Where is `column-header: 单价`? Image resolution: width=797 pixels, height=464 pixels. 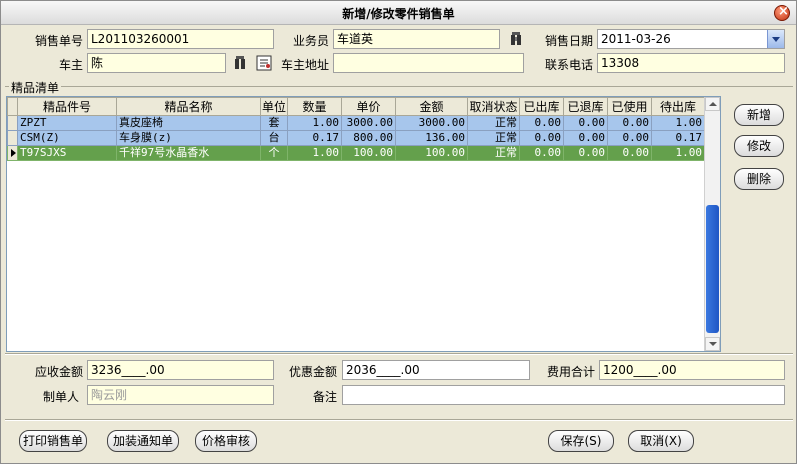 column-header: 单价 is located at coordinates (368, 106).